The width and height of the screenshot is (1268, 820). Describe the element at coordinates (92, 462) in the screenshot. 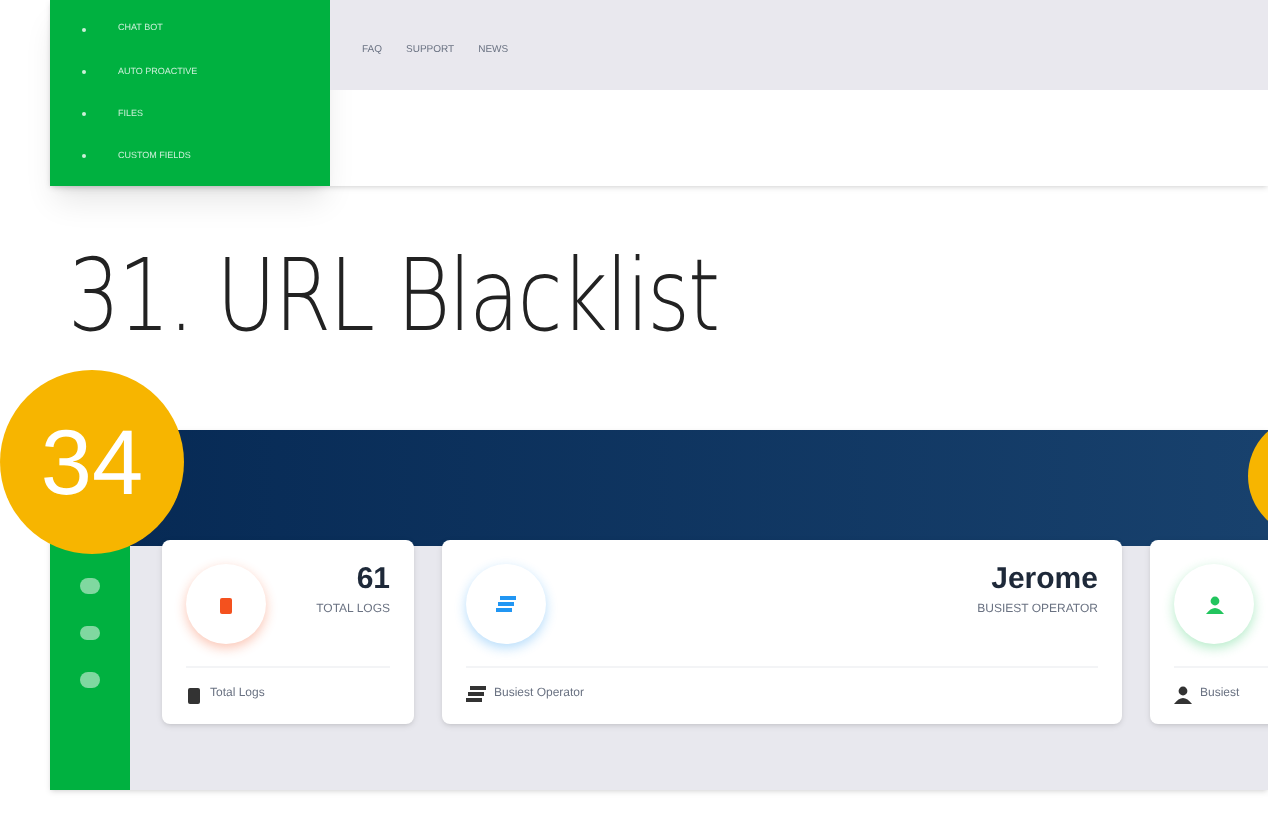

I see `step-badge: 34` at that location.